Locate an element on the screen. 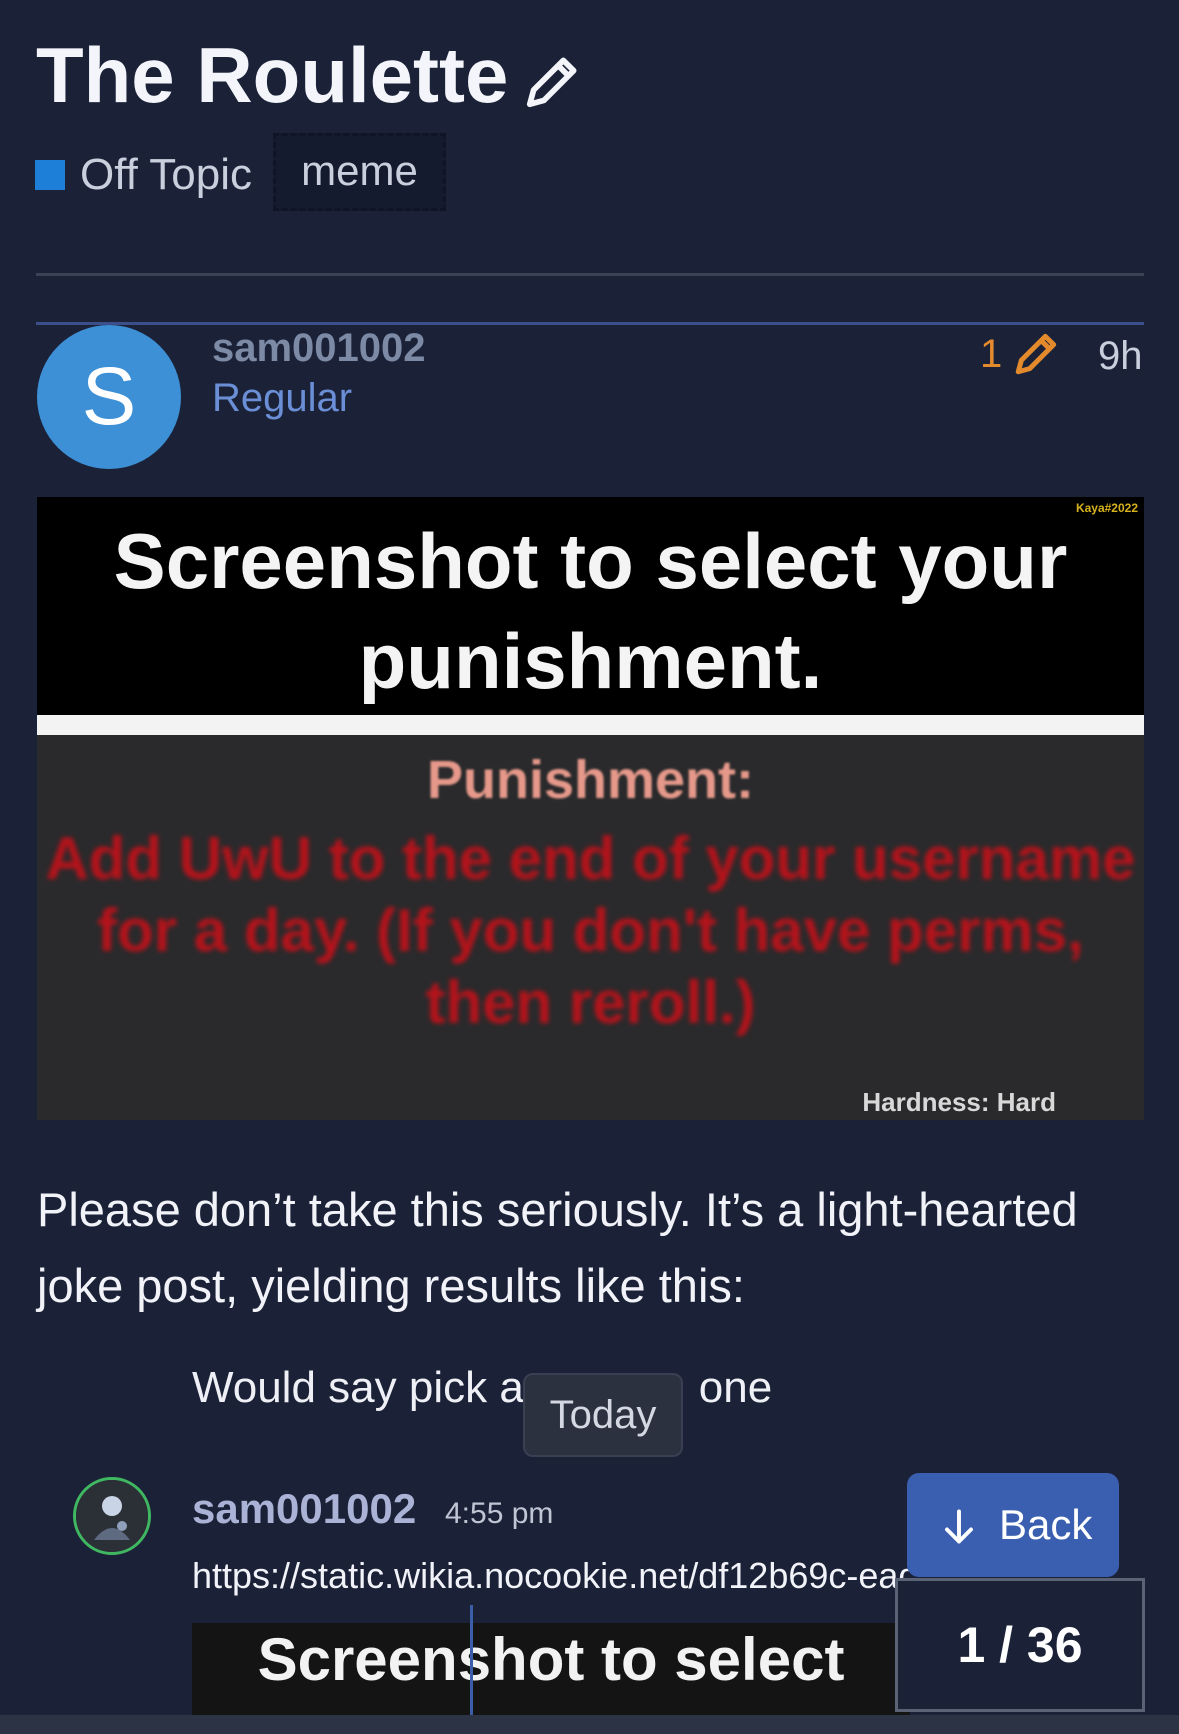 The height and width of the screenshot is (1734, 1179). edit-history-pencil-icon is located at coordinates (1037, 353).